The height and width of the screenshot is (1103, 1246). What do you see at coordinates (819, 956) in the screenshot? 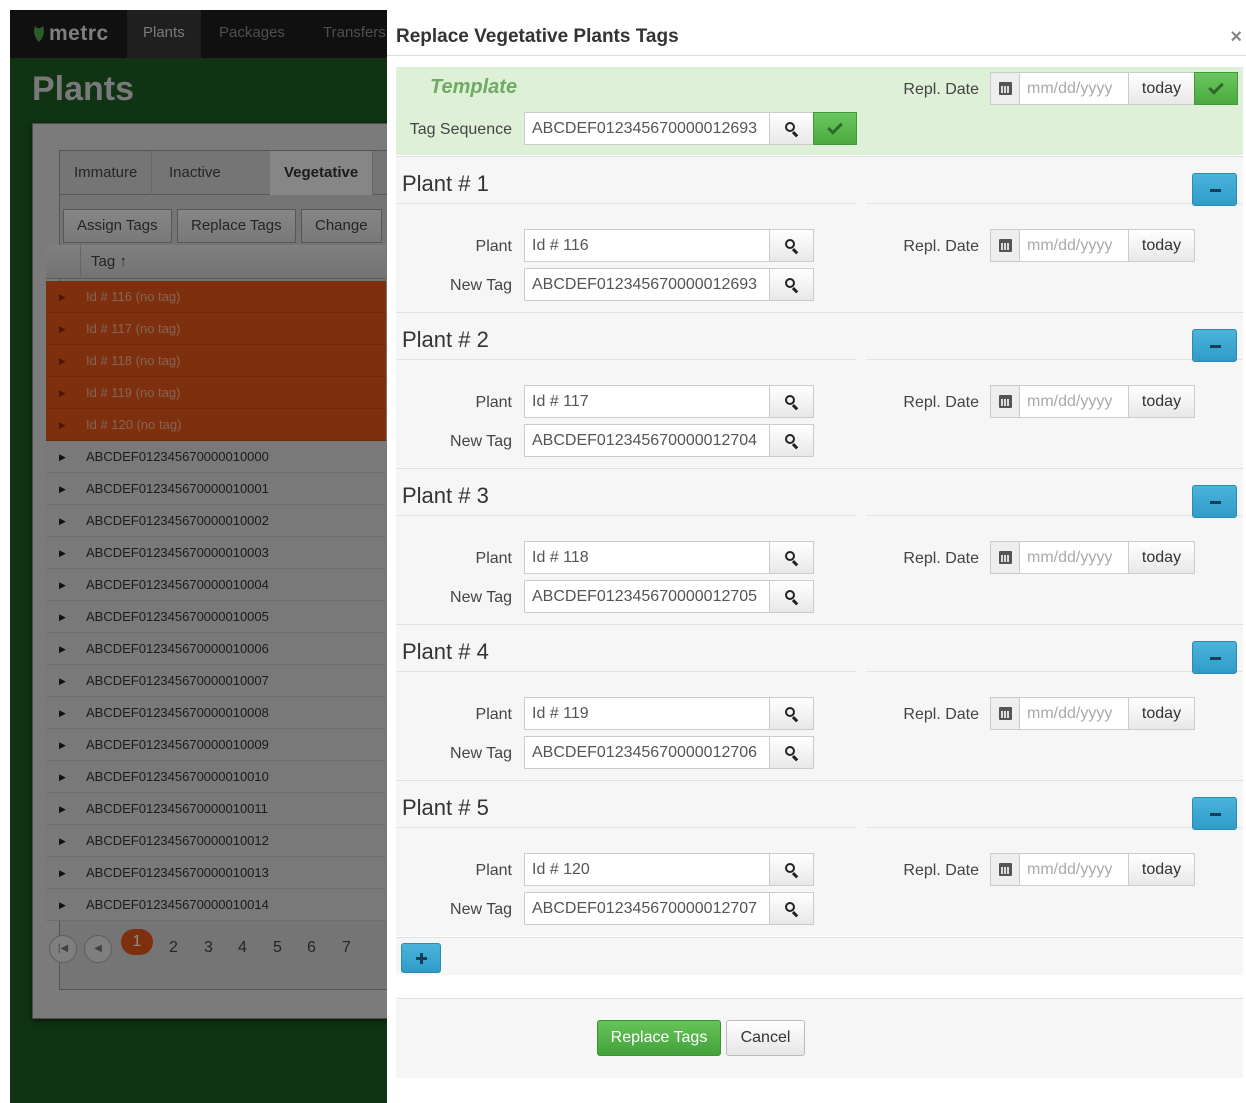
I see `add-plant-row` at bounding box center [819, 956].